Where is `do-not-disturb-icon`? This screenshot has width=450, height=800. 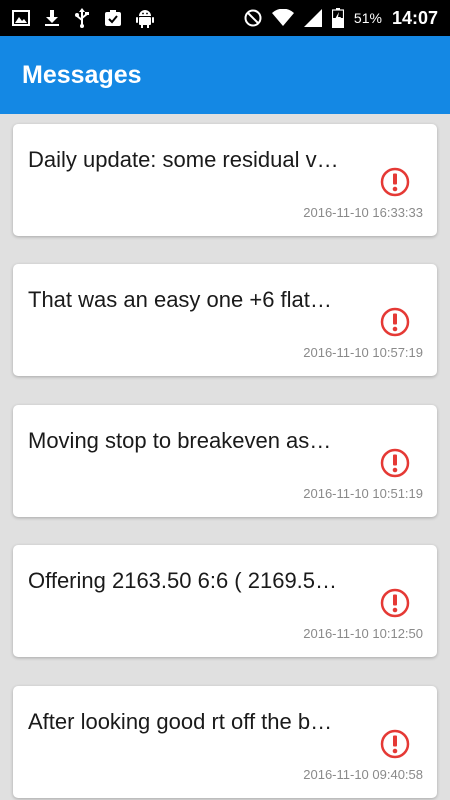 do-not-disturb-icon is located at coordinates (253, 18).